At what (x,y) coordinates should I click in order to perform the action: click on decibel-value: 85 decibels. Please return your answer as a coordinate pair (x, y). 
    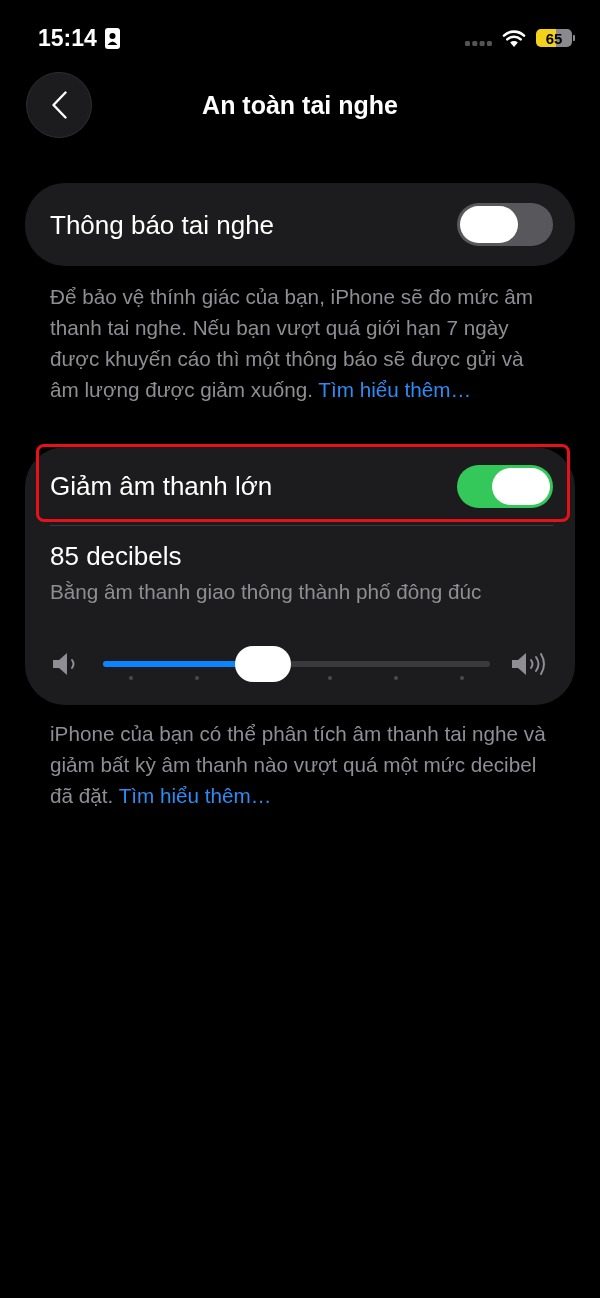
    Looking at the image, I should click on (116, 556).